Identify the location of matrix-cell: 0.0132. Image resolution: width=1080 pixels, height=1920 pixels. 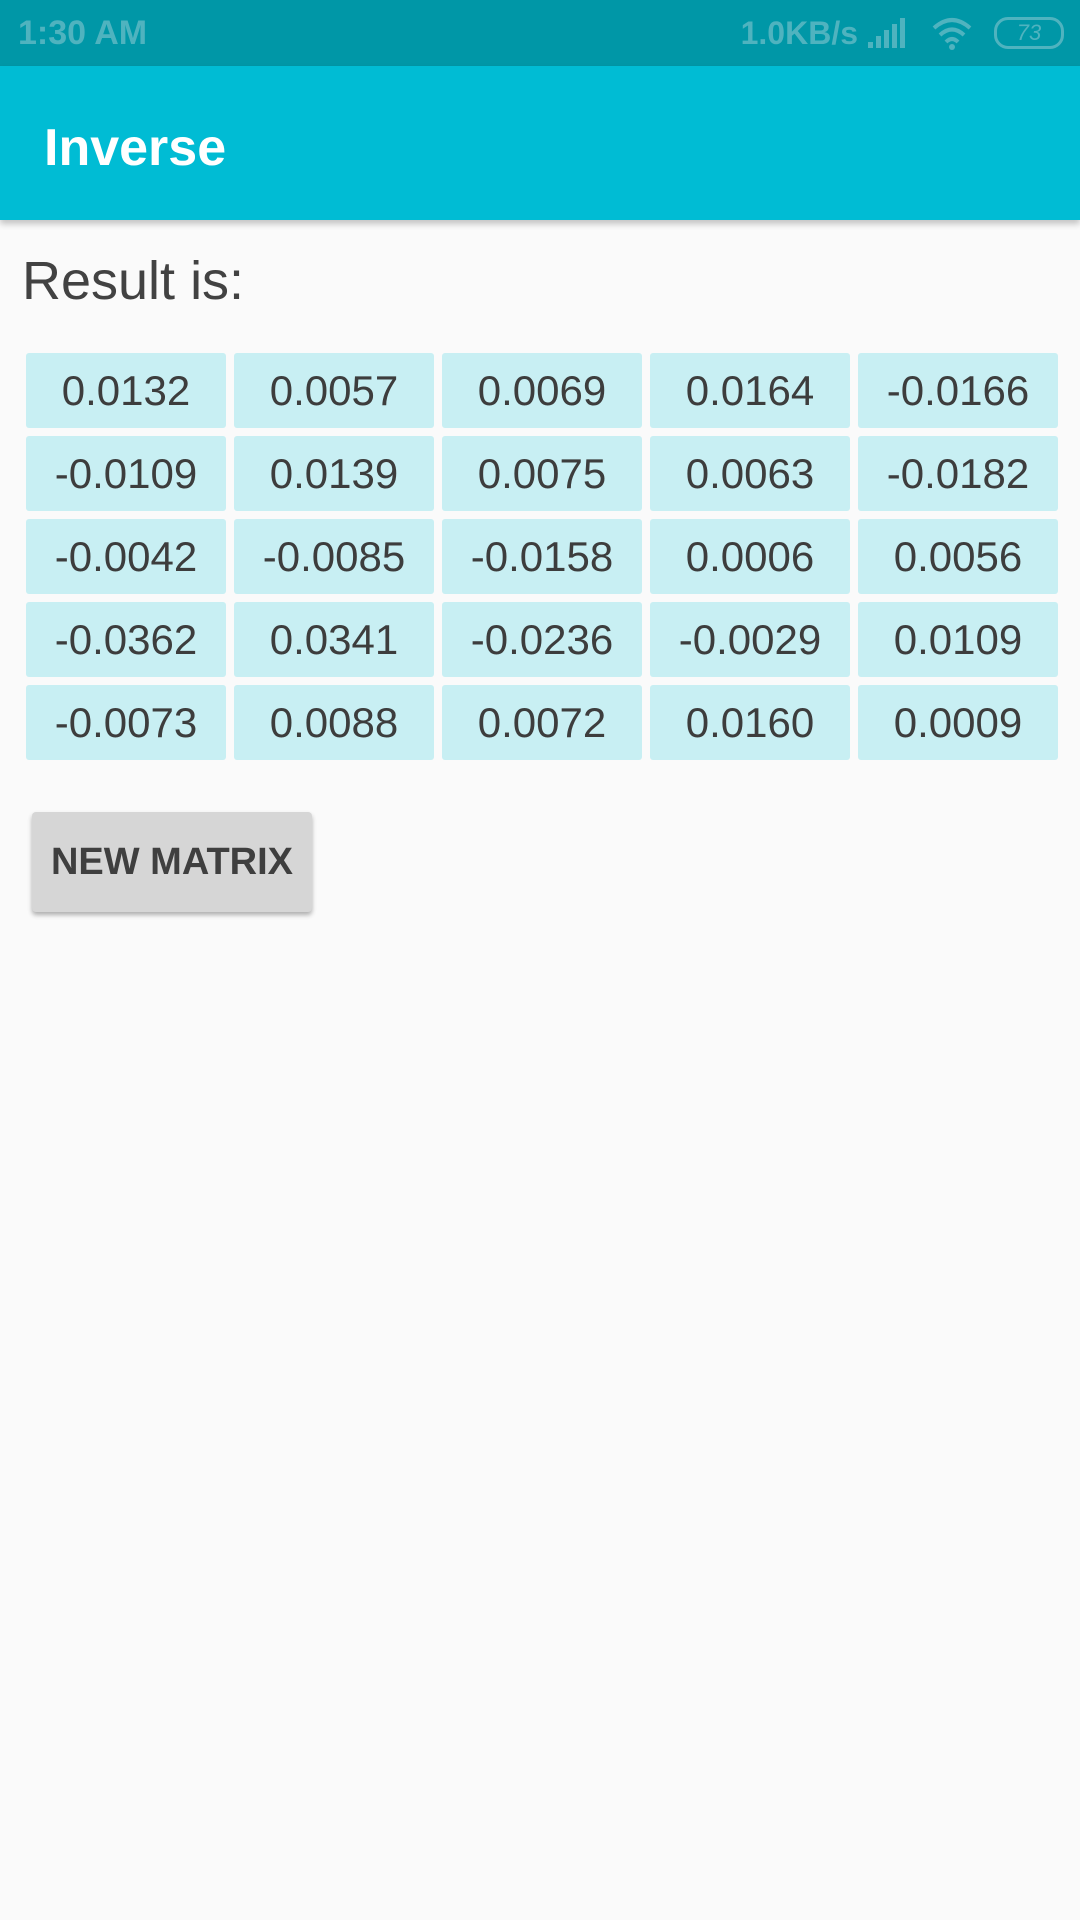
(126, 390).